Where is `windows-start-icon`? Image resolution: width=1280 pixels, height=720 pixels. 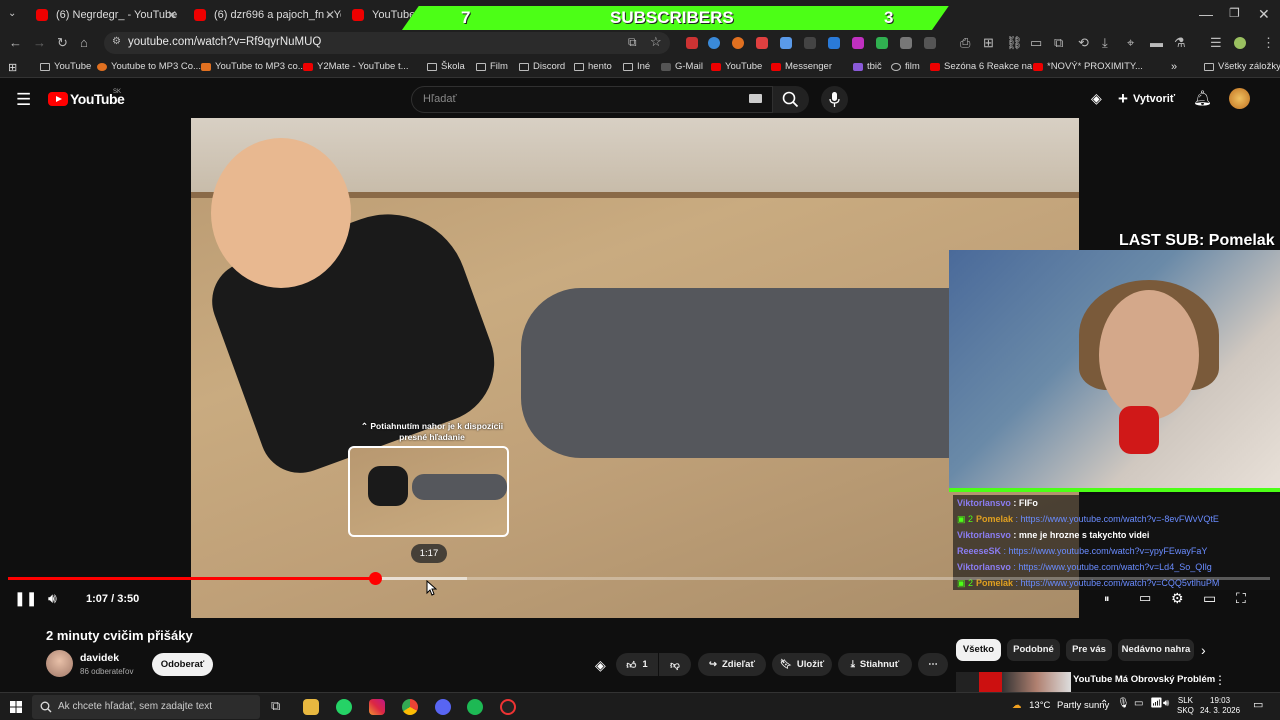
windows-start-icon is located at coordinates (16, 707).